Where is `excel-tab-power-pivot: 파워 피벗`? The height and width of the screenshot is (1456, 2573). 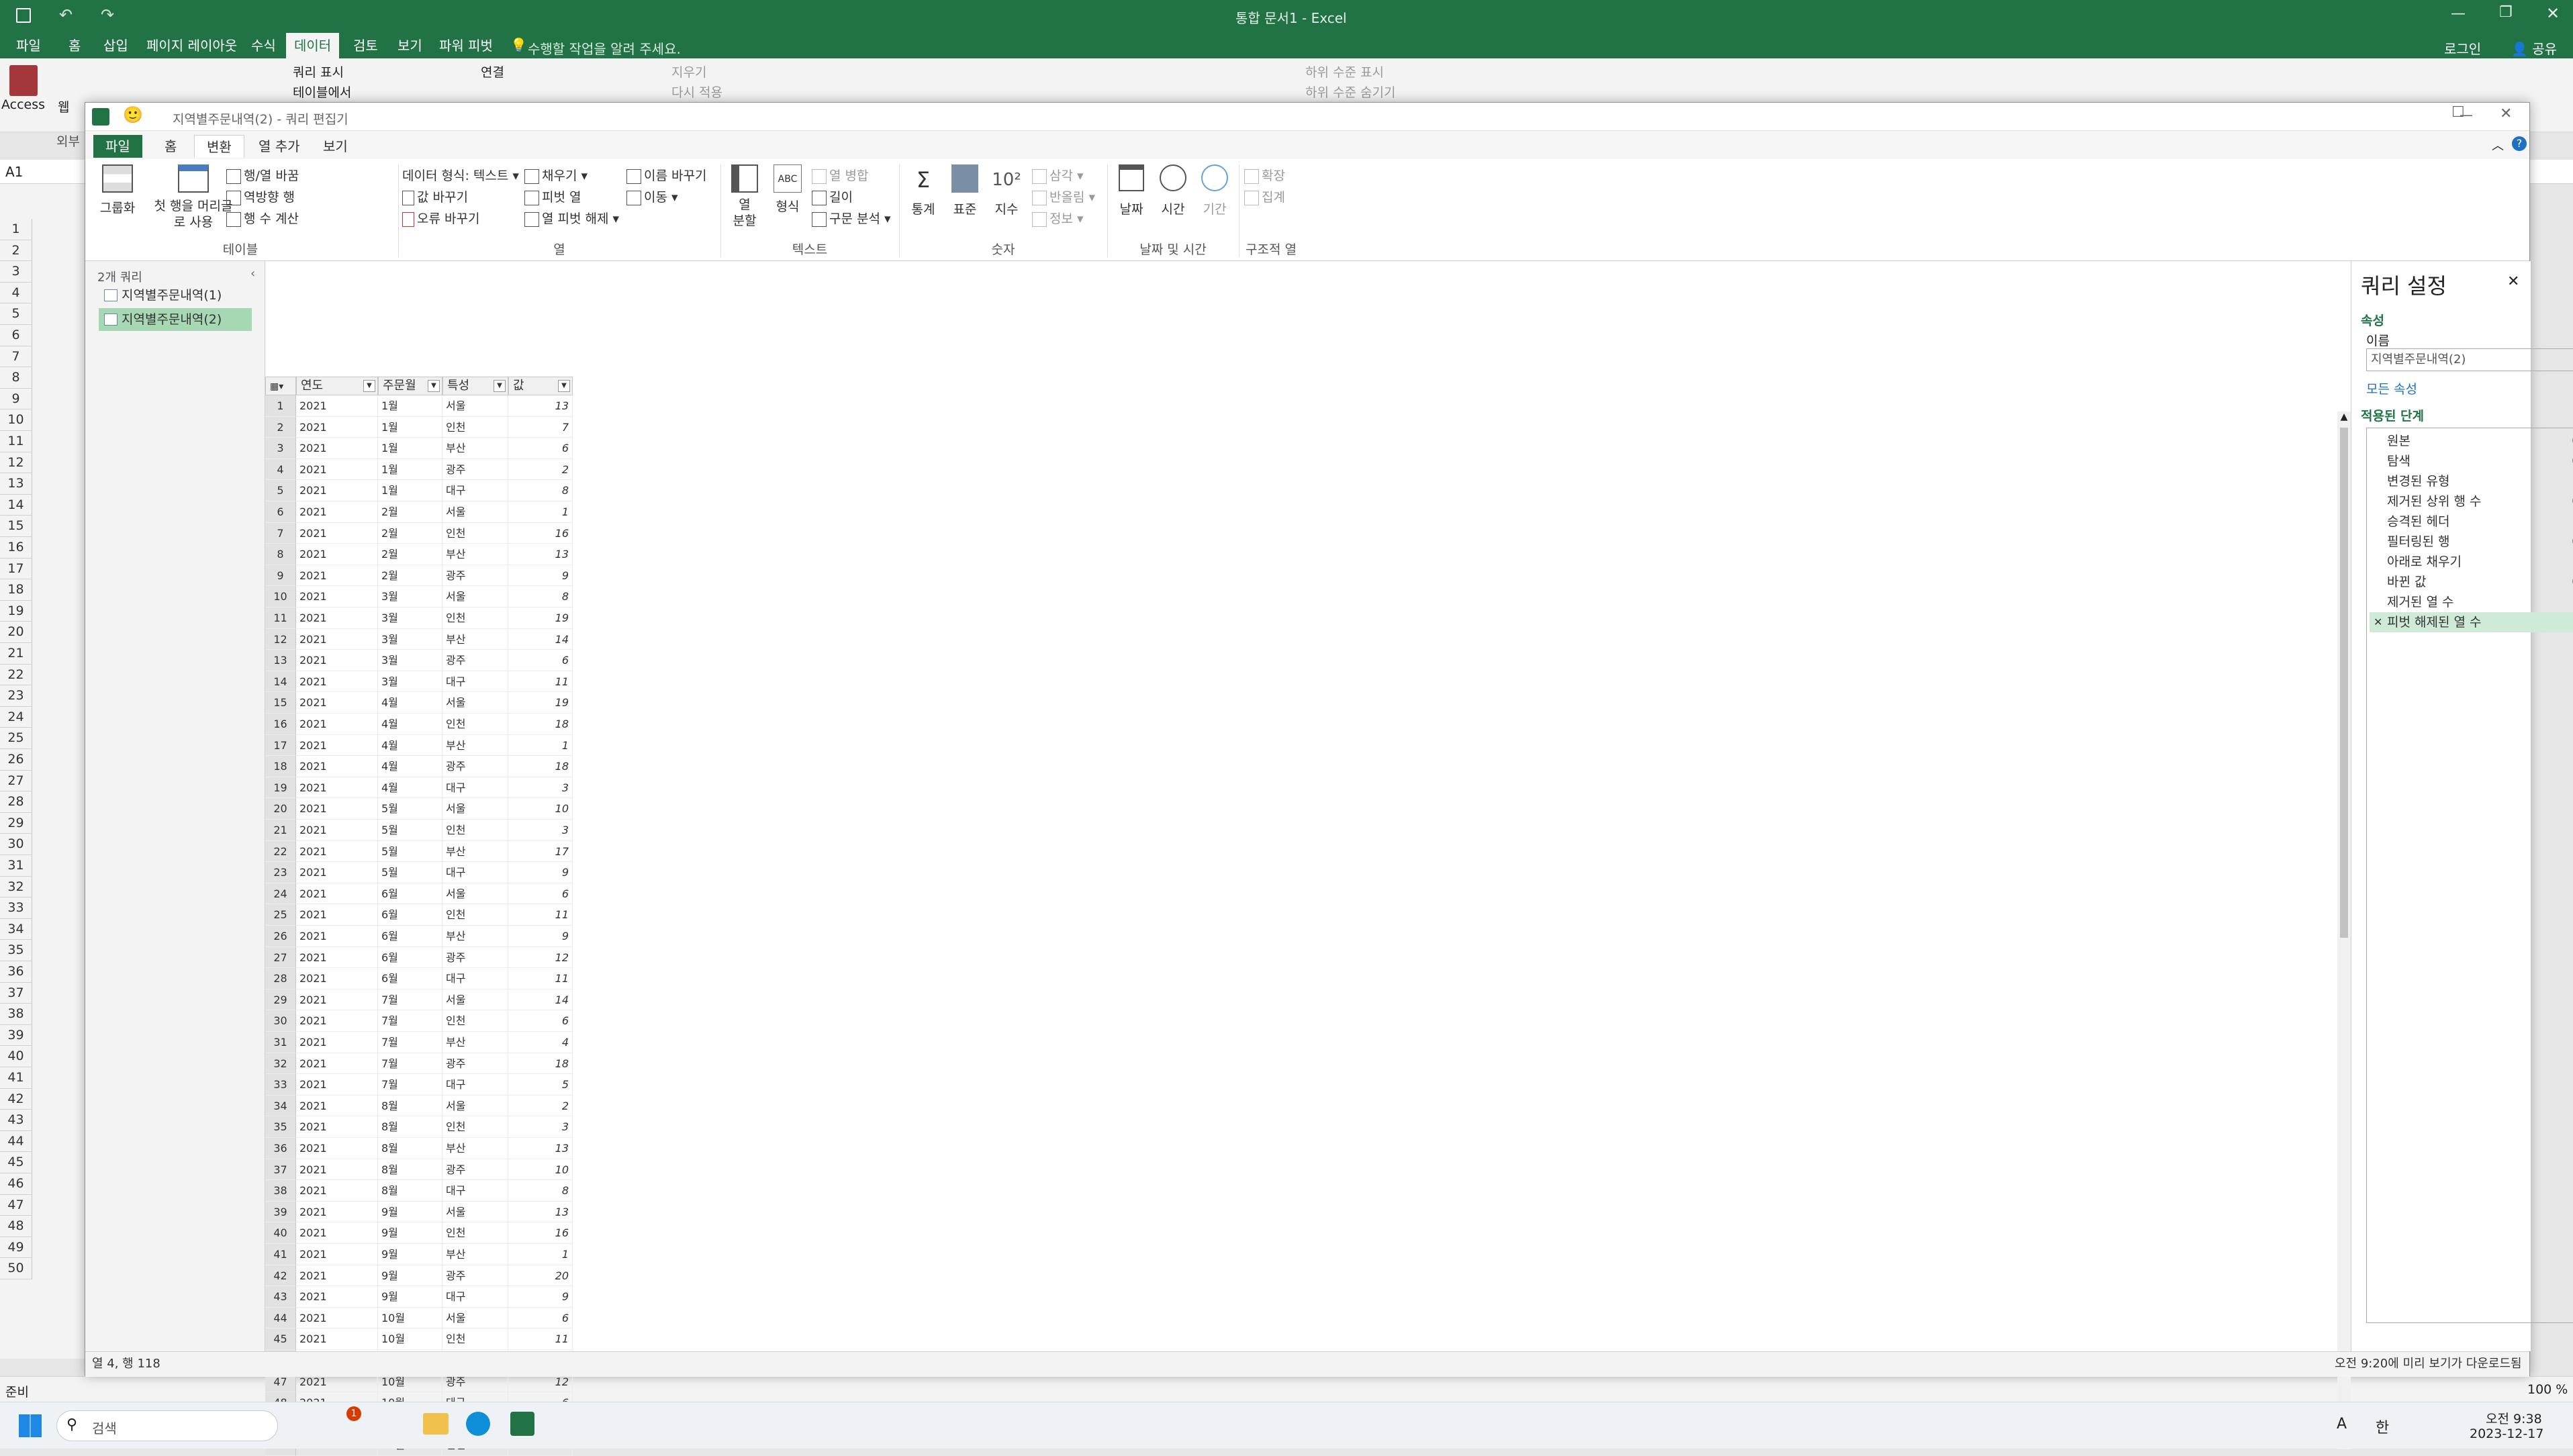 excel-tab-power-pivot: 파워 피벗 is located at coordinates (466, 45).